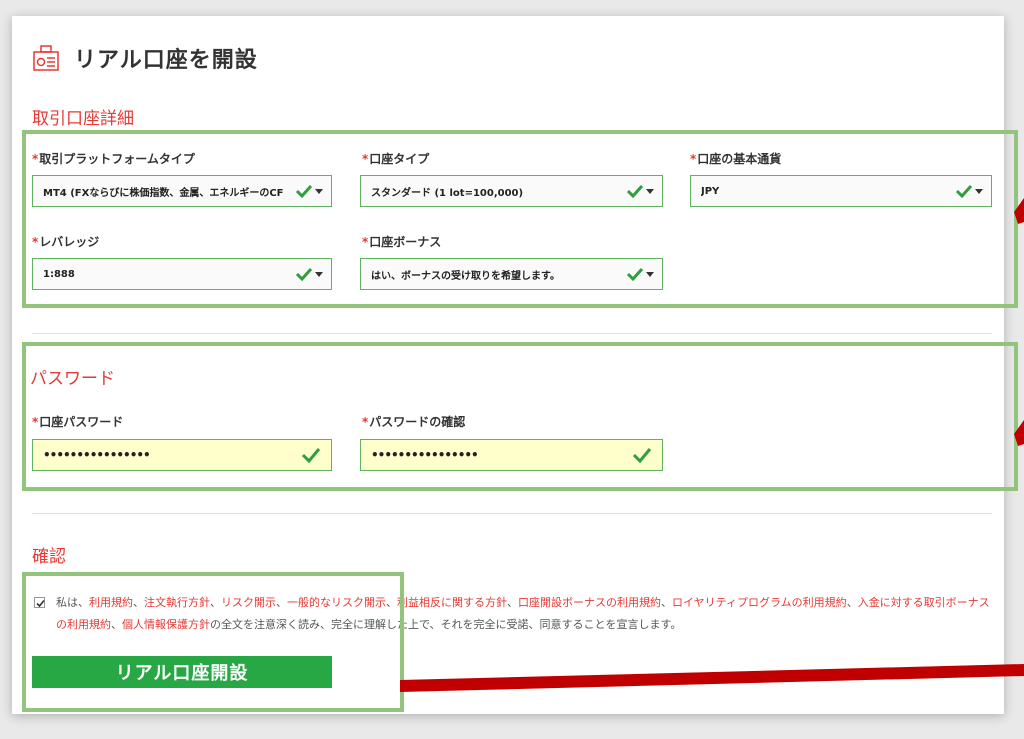  I want to click on account-form-icon, so click(46, 58).